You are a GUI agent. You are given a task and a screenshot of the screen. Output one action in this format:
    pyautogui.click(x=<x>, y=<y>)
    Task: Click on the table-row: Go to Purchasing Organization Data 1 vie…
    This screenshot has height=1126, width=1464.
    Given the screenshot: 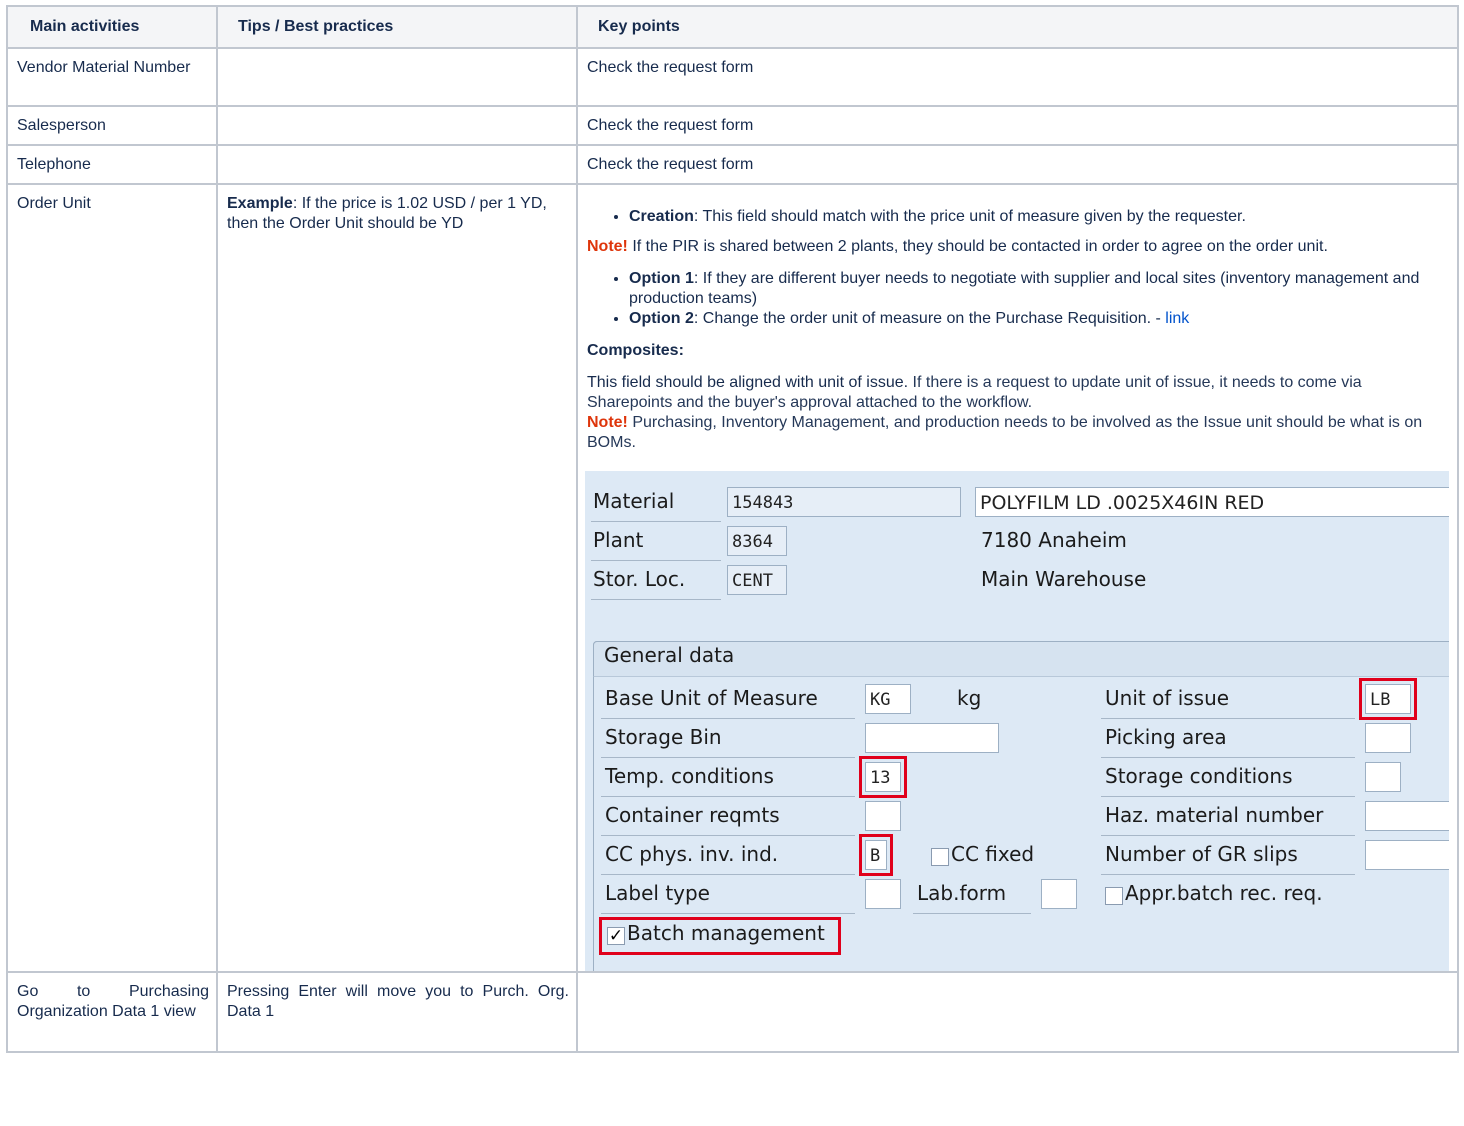 What is the action you would take?
    pyautogui.click(x=732, y=1012)
    